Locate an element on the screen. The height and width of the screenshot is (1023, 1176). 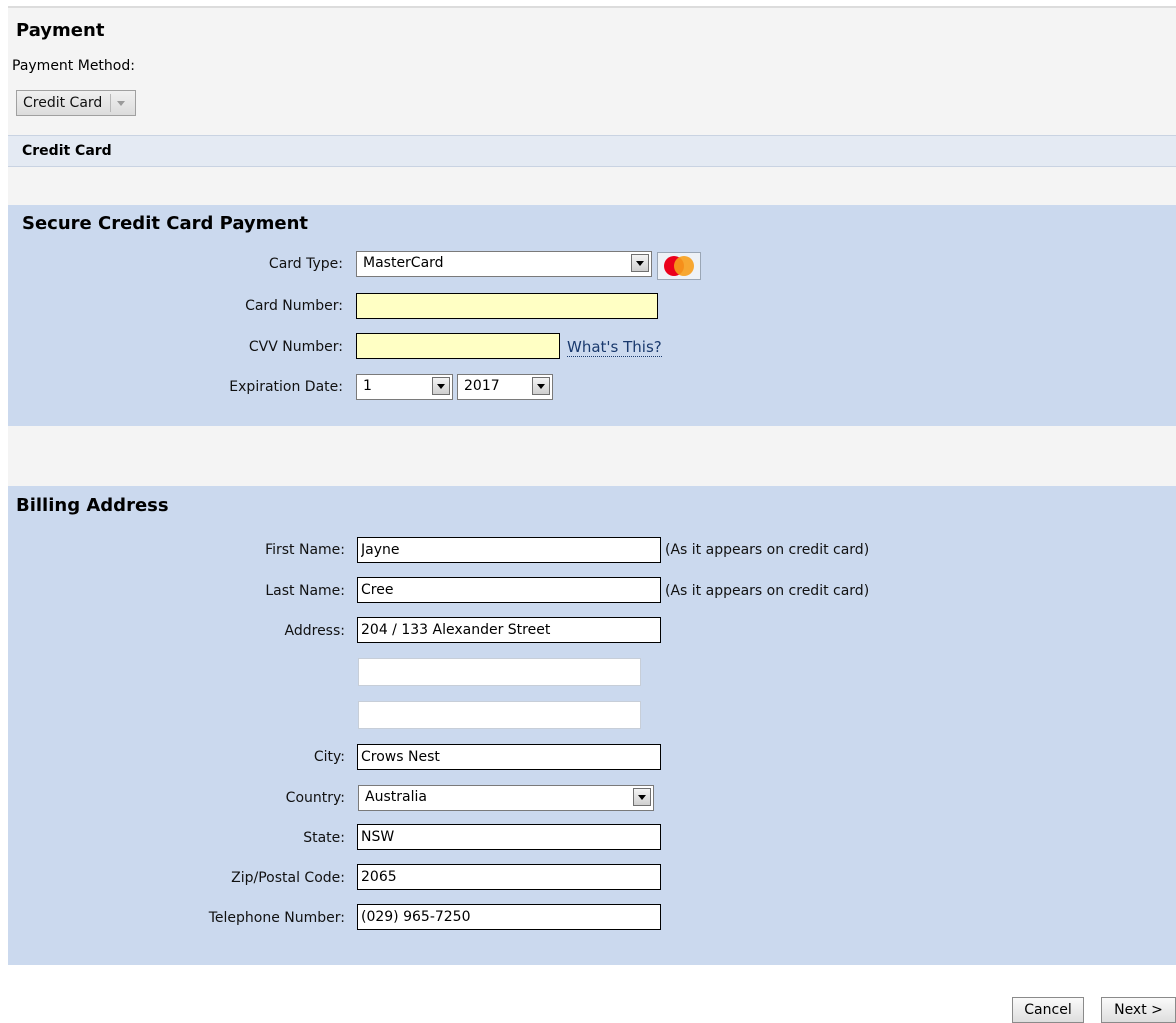
telephone-number-input is located at coordinates (509, 917).